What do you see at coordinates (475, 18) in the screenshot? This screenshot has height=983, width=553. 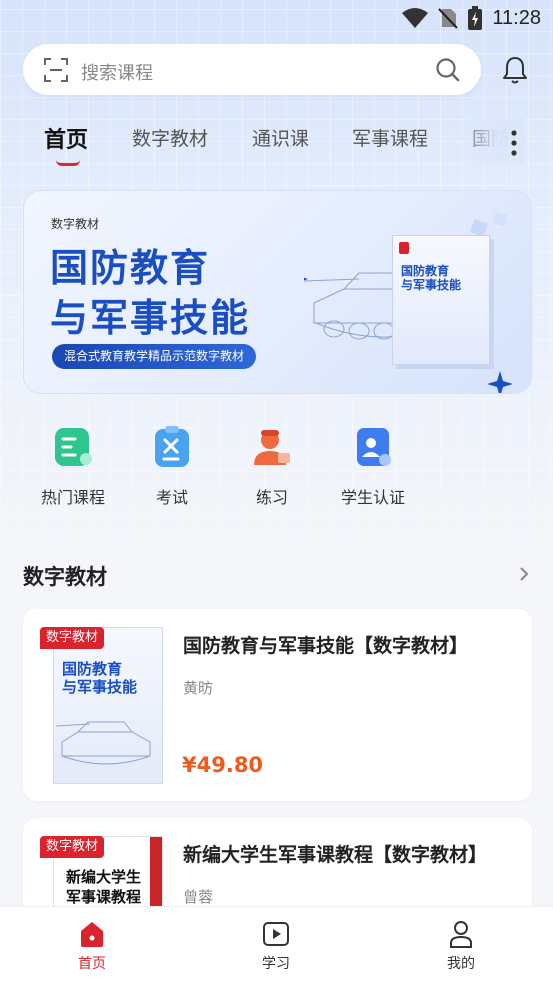 I see `battery-icon` at bounding box center [475, 18].